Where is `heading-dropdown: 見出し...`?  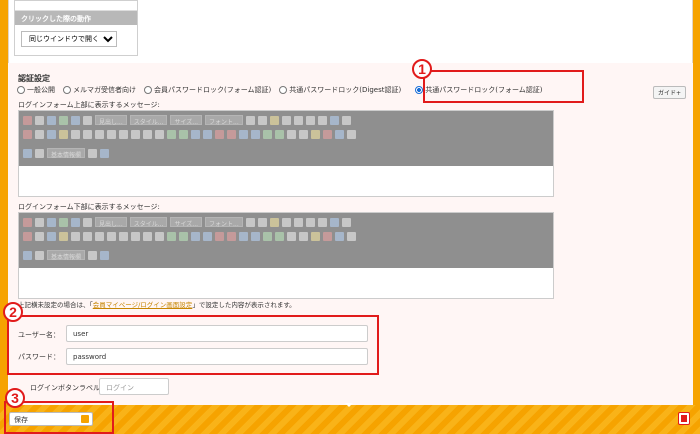 heading-dropdown: 見出し... is located at coordinates (111, 222).